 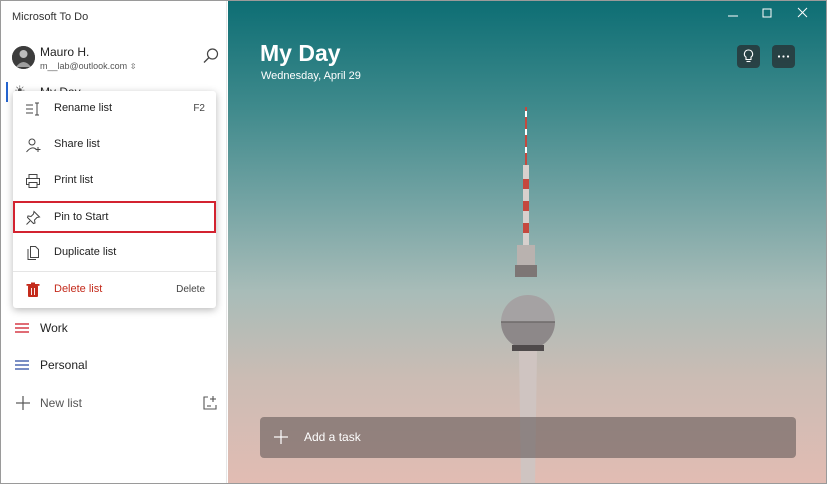 What do you see at coordinates (33, 109) in the screenshot?
I see `rename-icon` at bounding box center [33, 109].